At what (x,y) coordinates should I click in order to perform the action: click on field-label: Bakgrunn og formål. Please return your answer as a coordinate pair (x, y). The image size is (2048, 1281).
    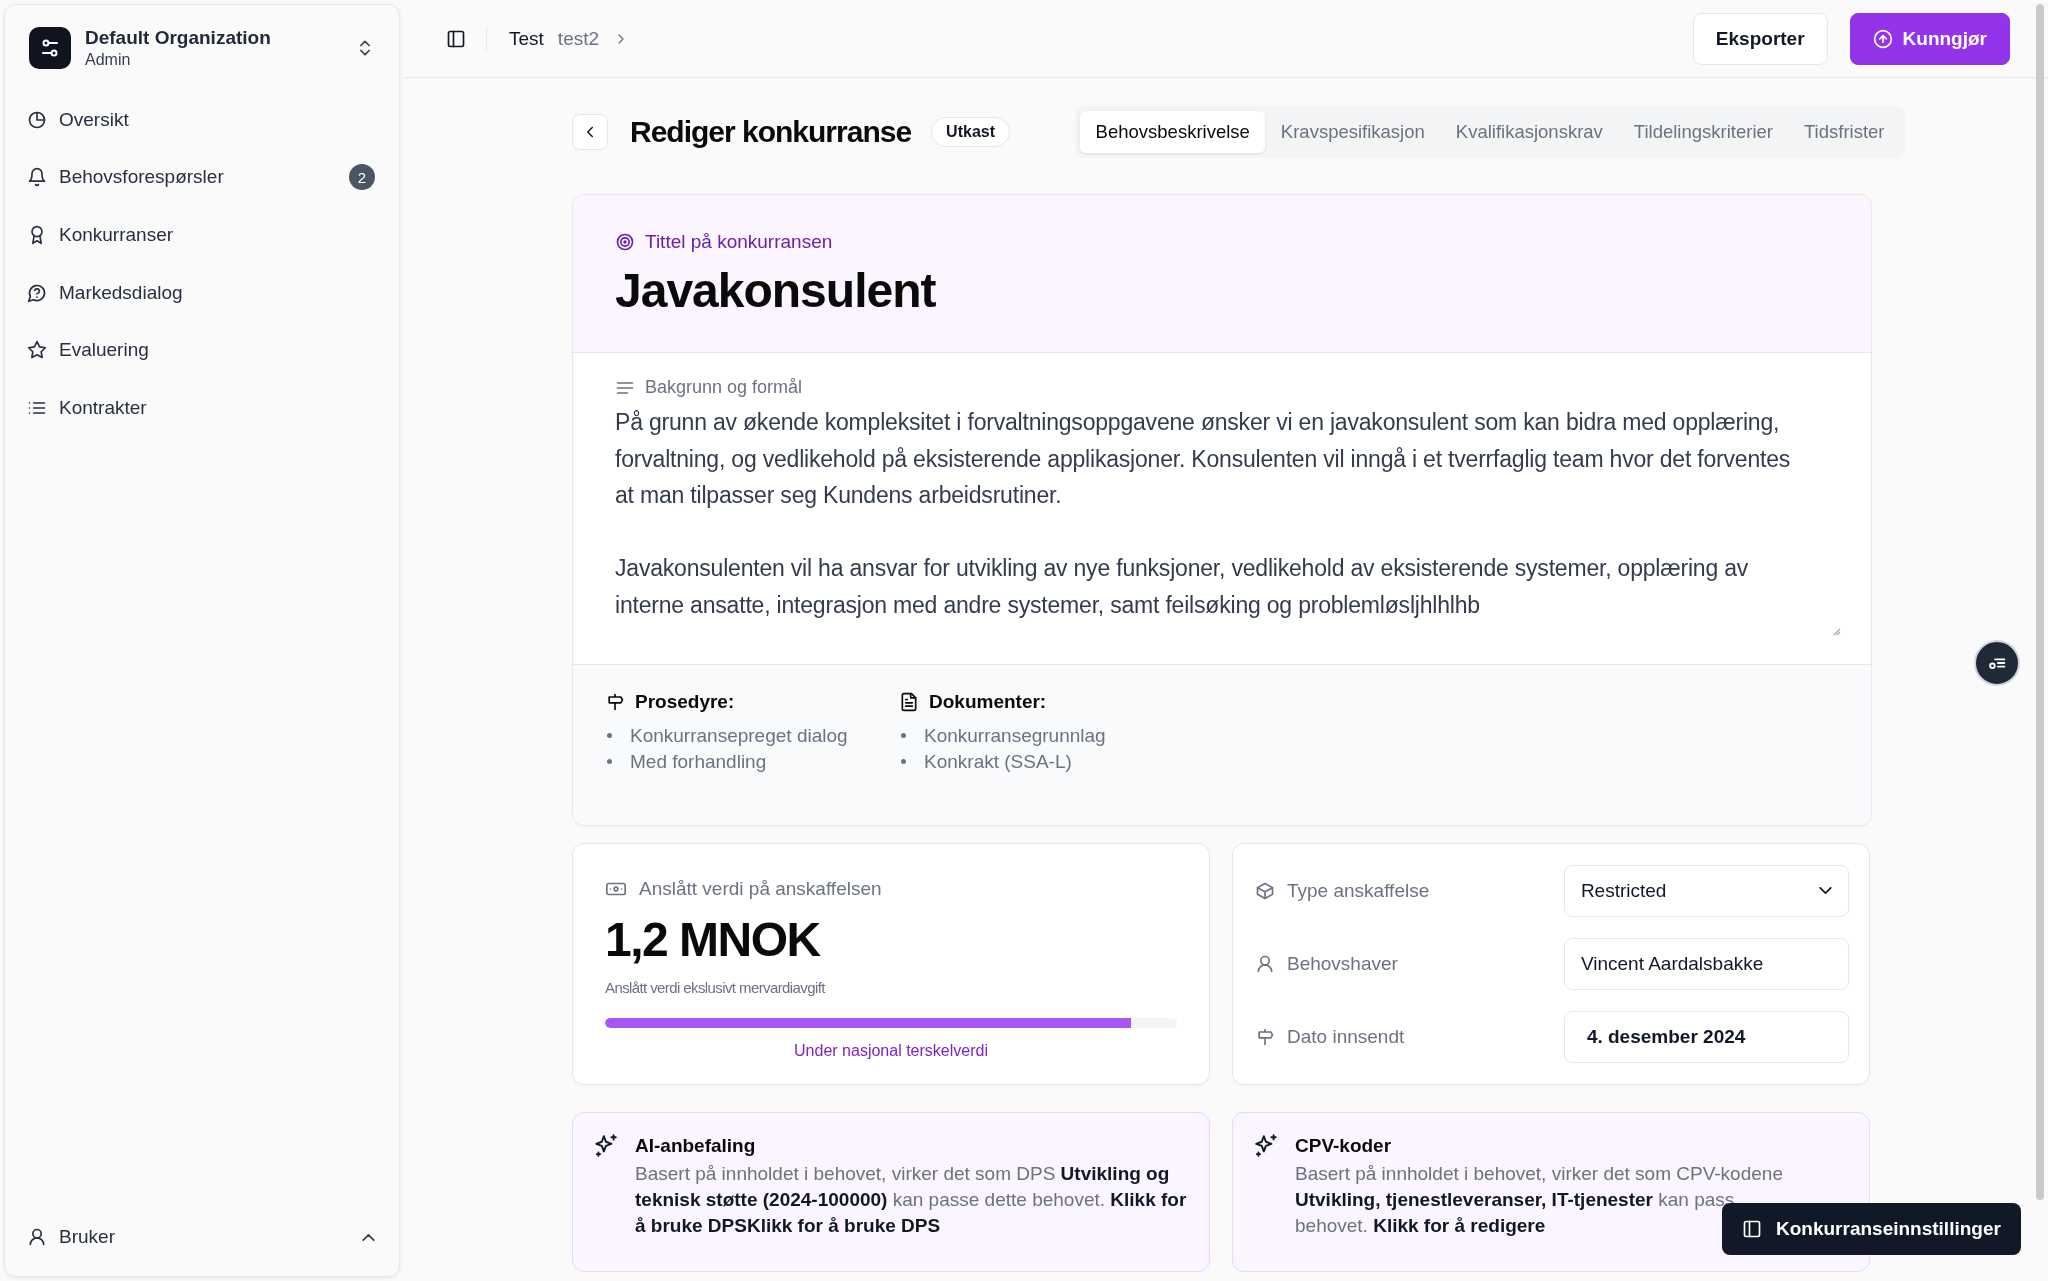
    Looking at the image, I should click on (724, 387).